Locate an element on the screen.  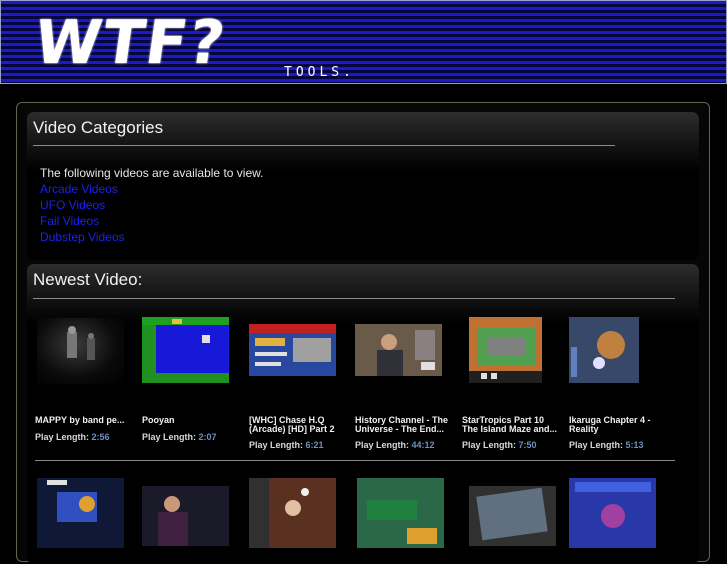
play-length-6: Play Length: 5:13 is located at coordinates (606, 445).